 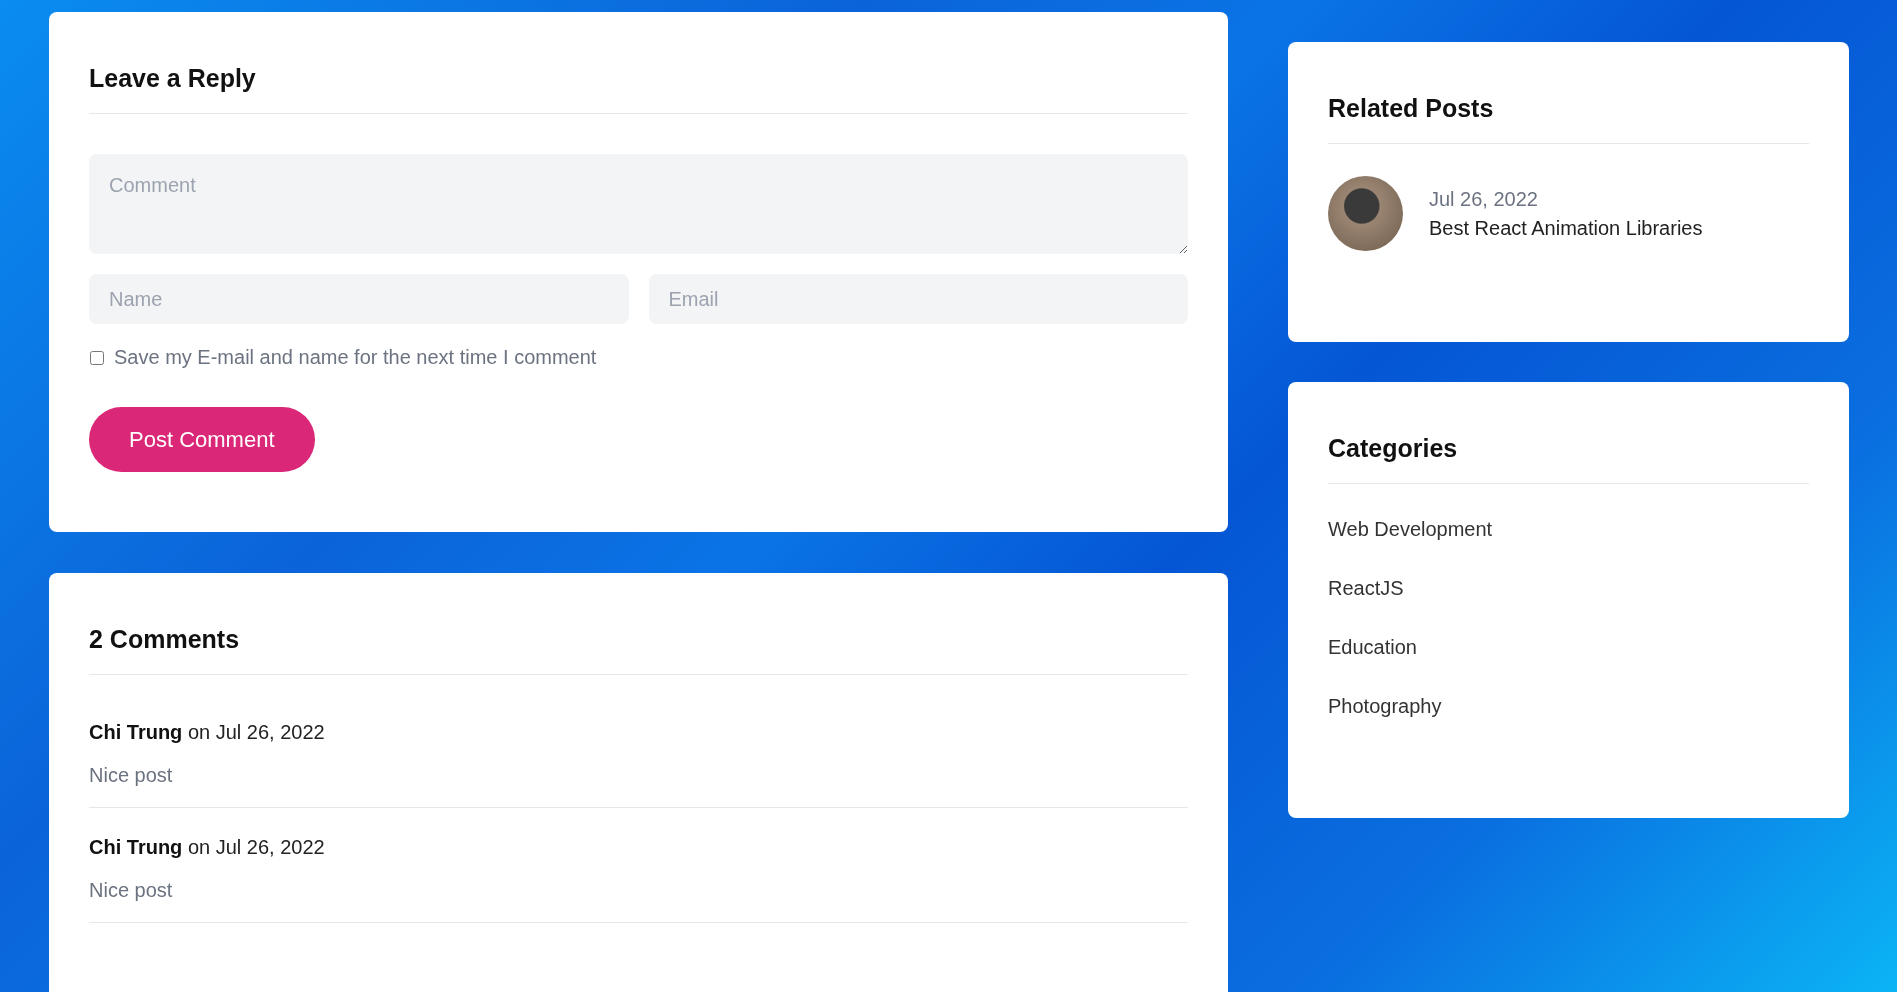 I want to click on category-link: Education, so click(x=1372, y=647).